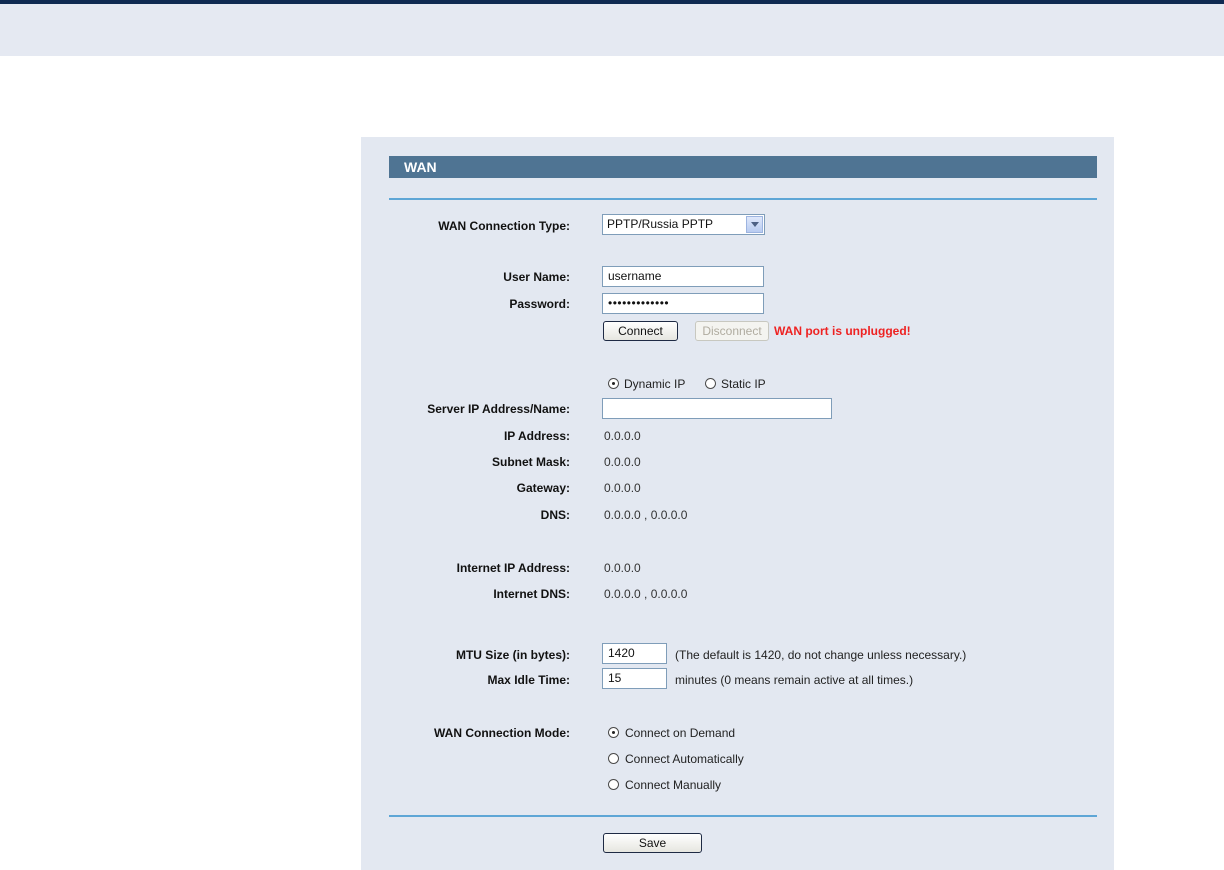 The height and width of the screenshot is (870, 1224). What do you see at coordinates (502, 733) in the screenshot?
I see `wan-mode-label: WAN Connection Mode:` at bounding box center [502, 733].